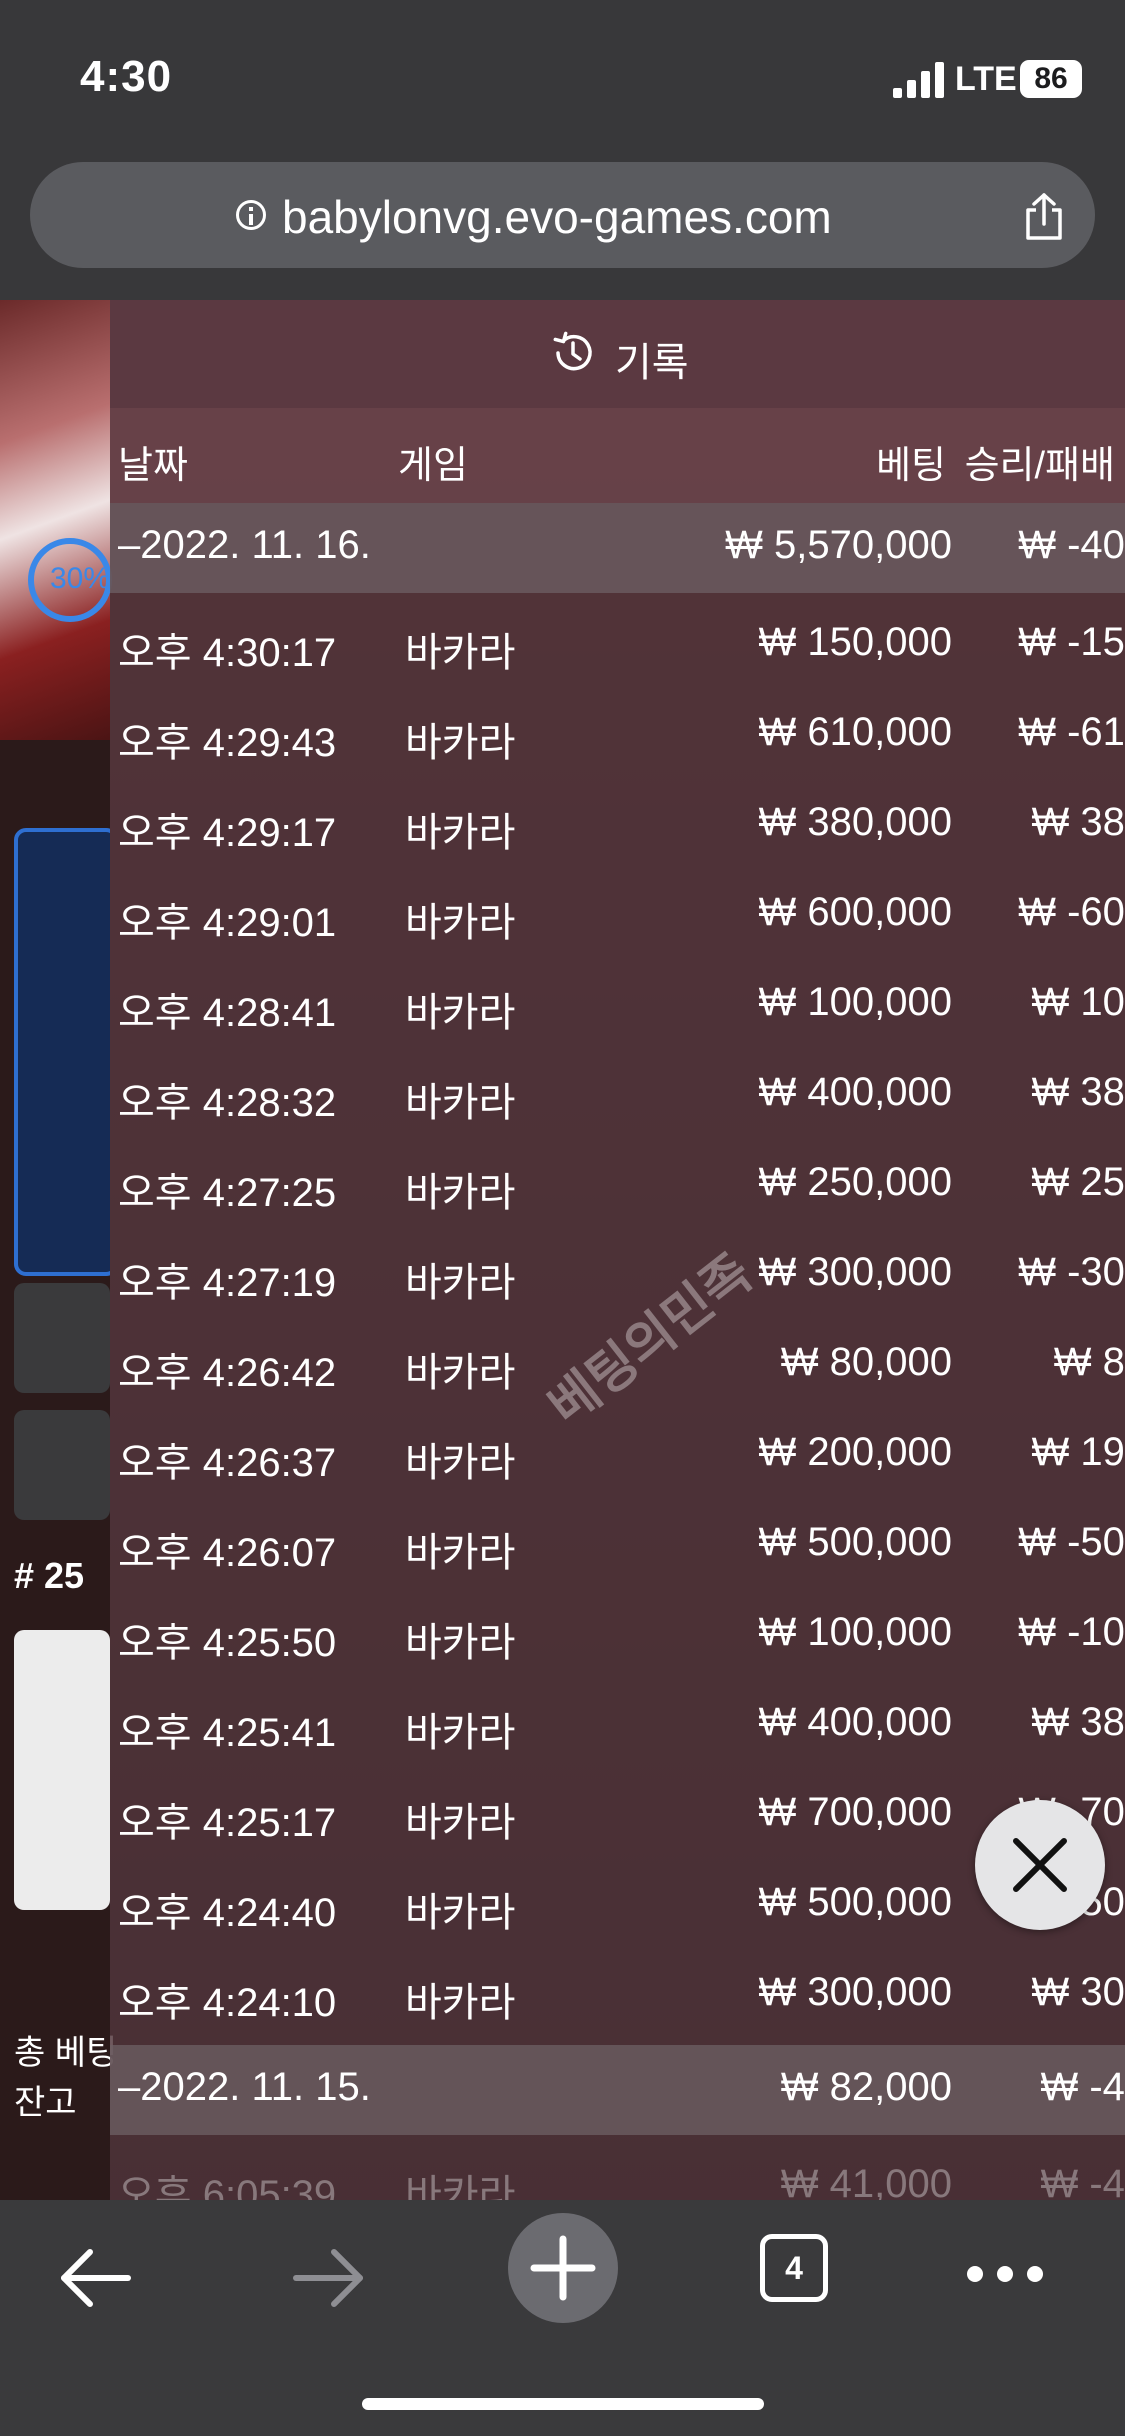 The width and height of the screenshot is (1125, 2436). Describe the element at coordinates (126, 76) in the screenshot. I see `status-time: 4:30` at that location.